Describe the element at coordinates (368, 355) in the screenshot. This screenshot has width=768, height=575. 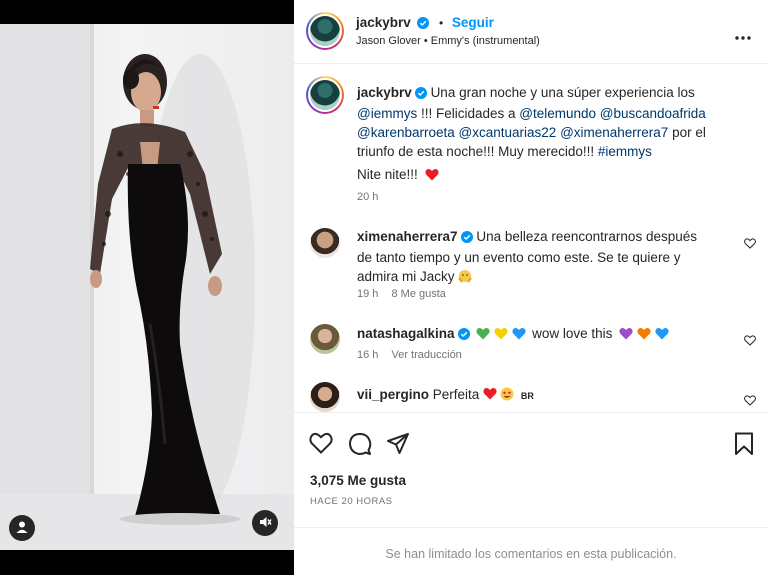
I see `comment-time: 16 h` at that location.